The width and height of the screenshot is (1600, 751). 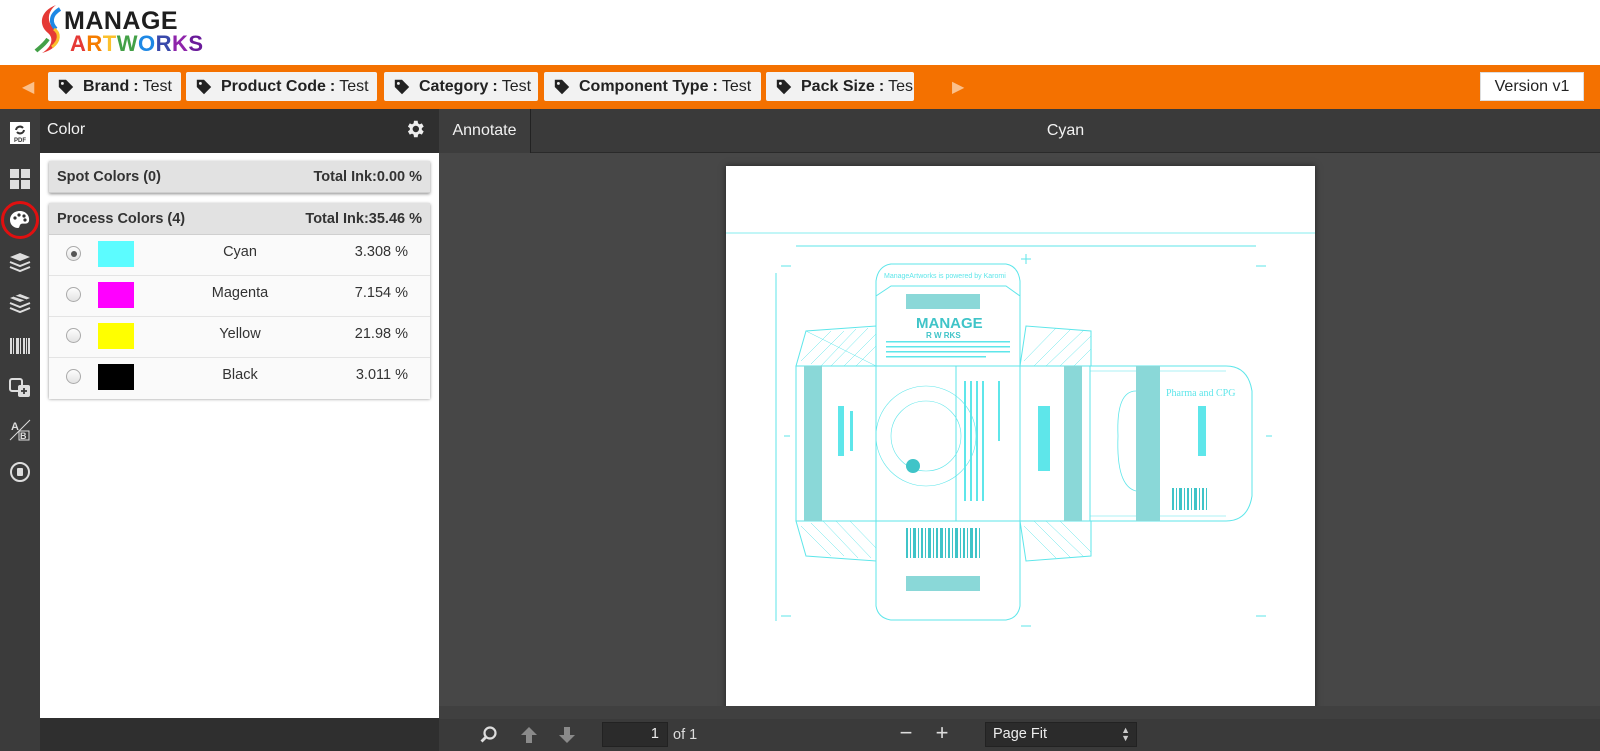 What do you see at coordinates (958, 87) in the screenshot?
I see `triangle-right-icon: ▶` at bounding box center [958, 87].